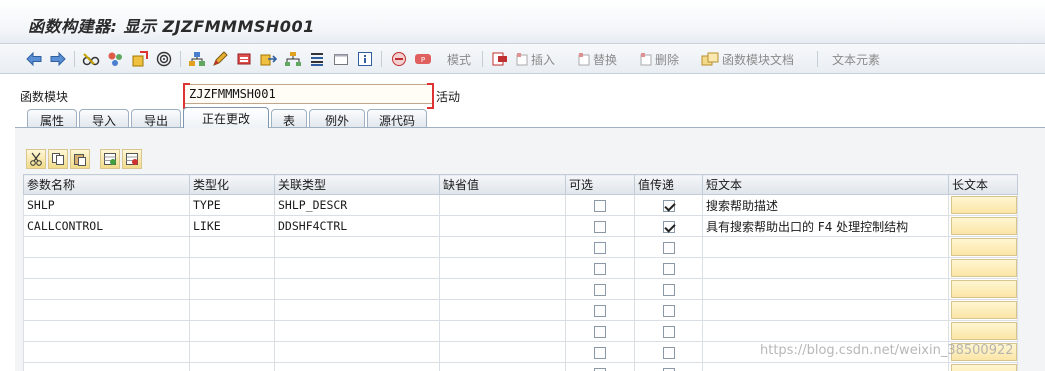 The image size is (1045, 371). What do you see at coordinates (365, 59) in the screenshot?
I see `info-icon` at bounding box center [365, 59].